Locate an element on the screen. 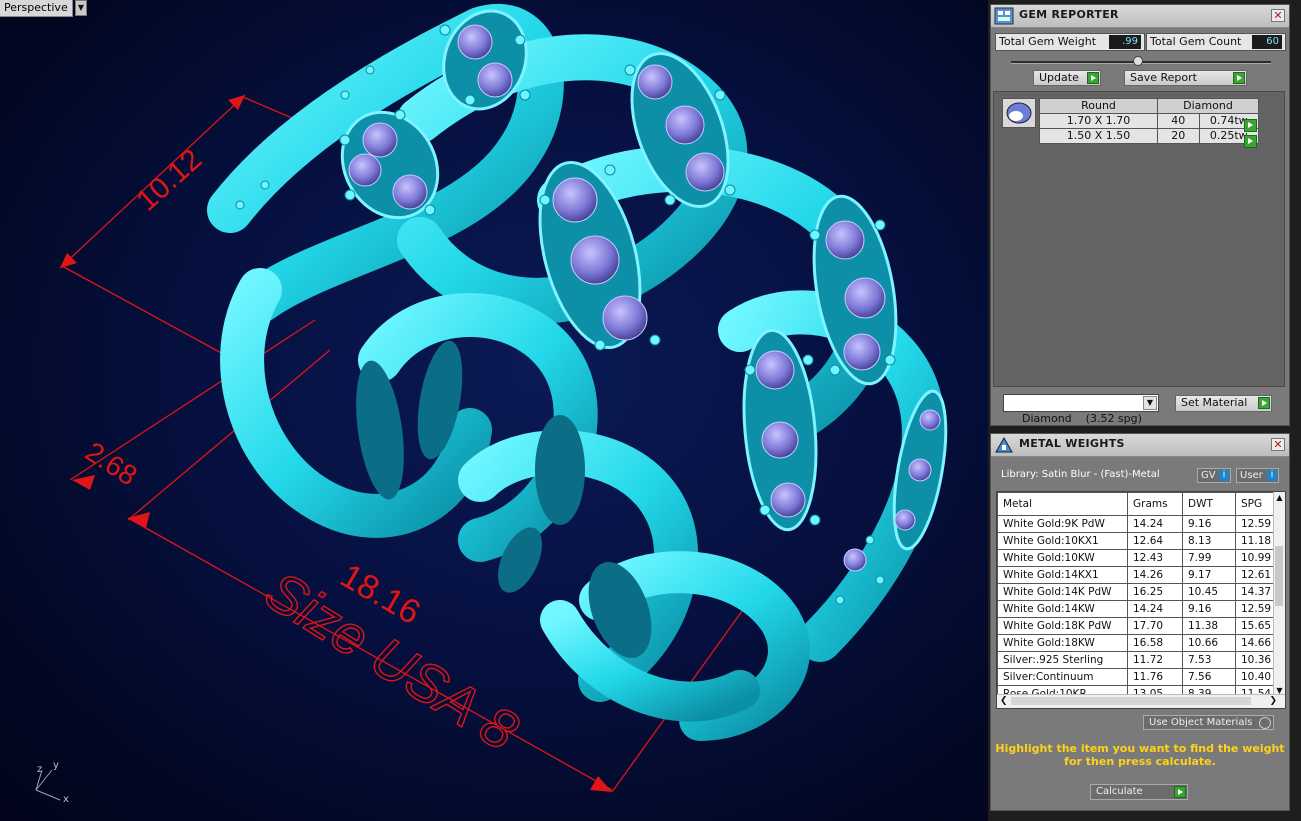 The height and width of the screenshot is (821, 1301). metal-name: White Gold:14KX1 is located at coordinates (1062, 575).